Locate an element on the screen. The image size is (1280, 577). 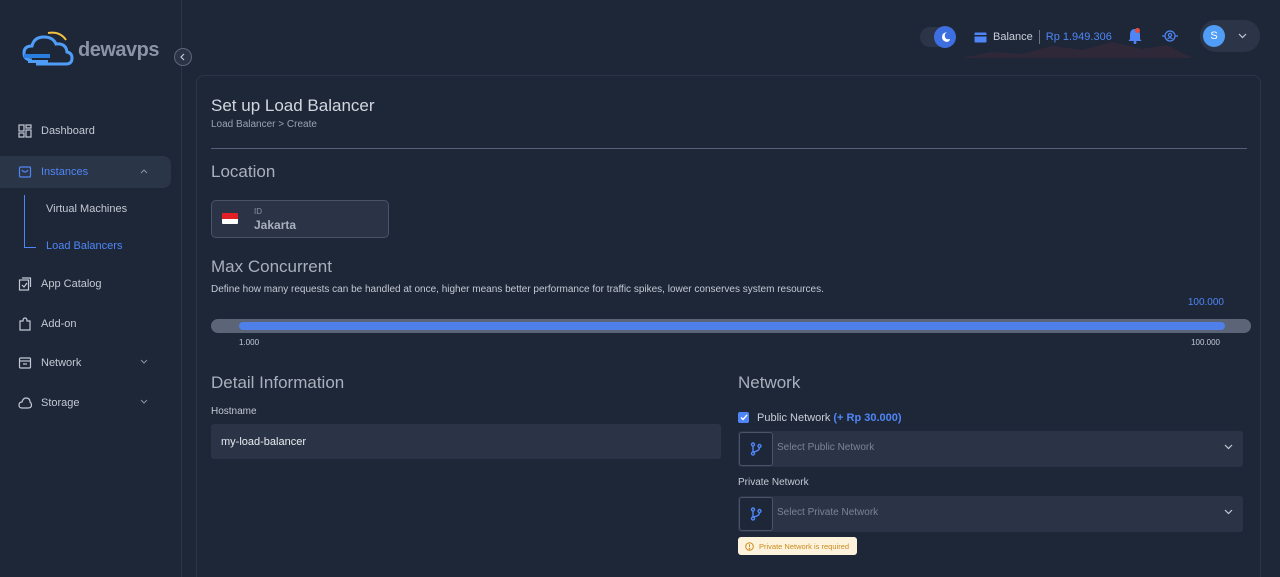
brand-name: dewavps is located at coordinates (118, 49).